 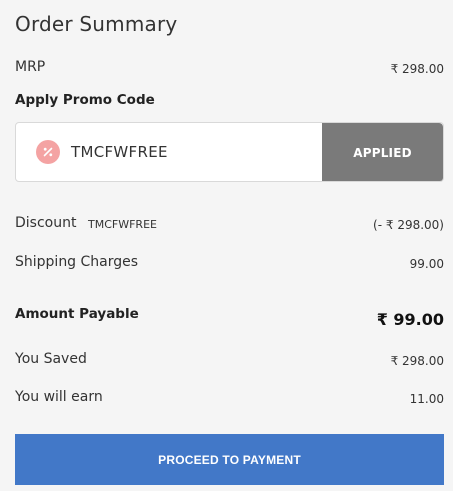 I want to click on promo-code-heading: Apply Promo Code, so click(x=85, y=100).